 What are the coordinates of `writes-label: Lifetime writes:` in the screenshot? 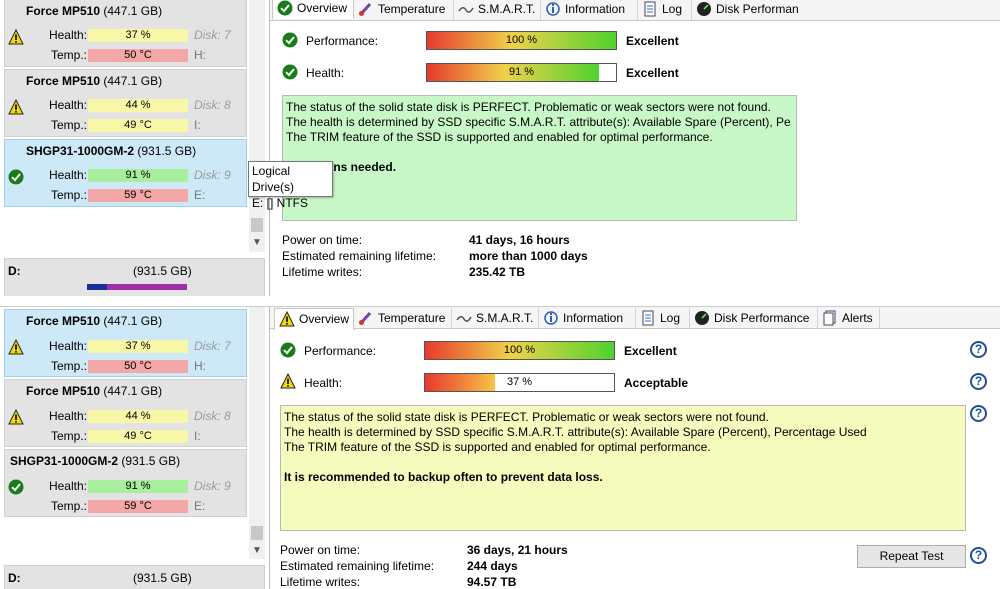 It's located at (322, 272).